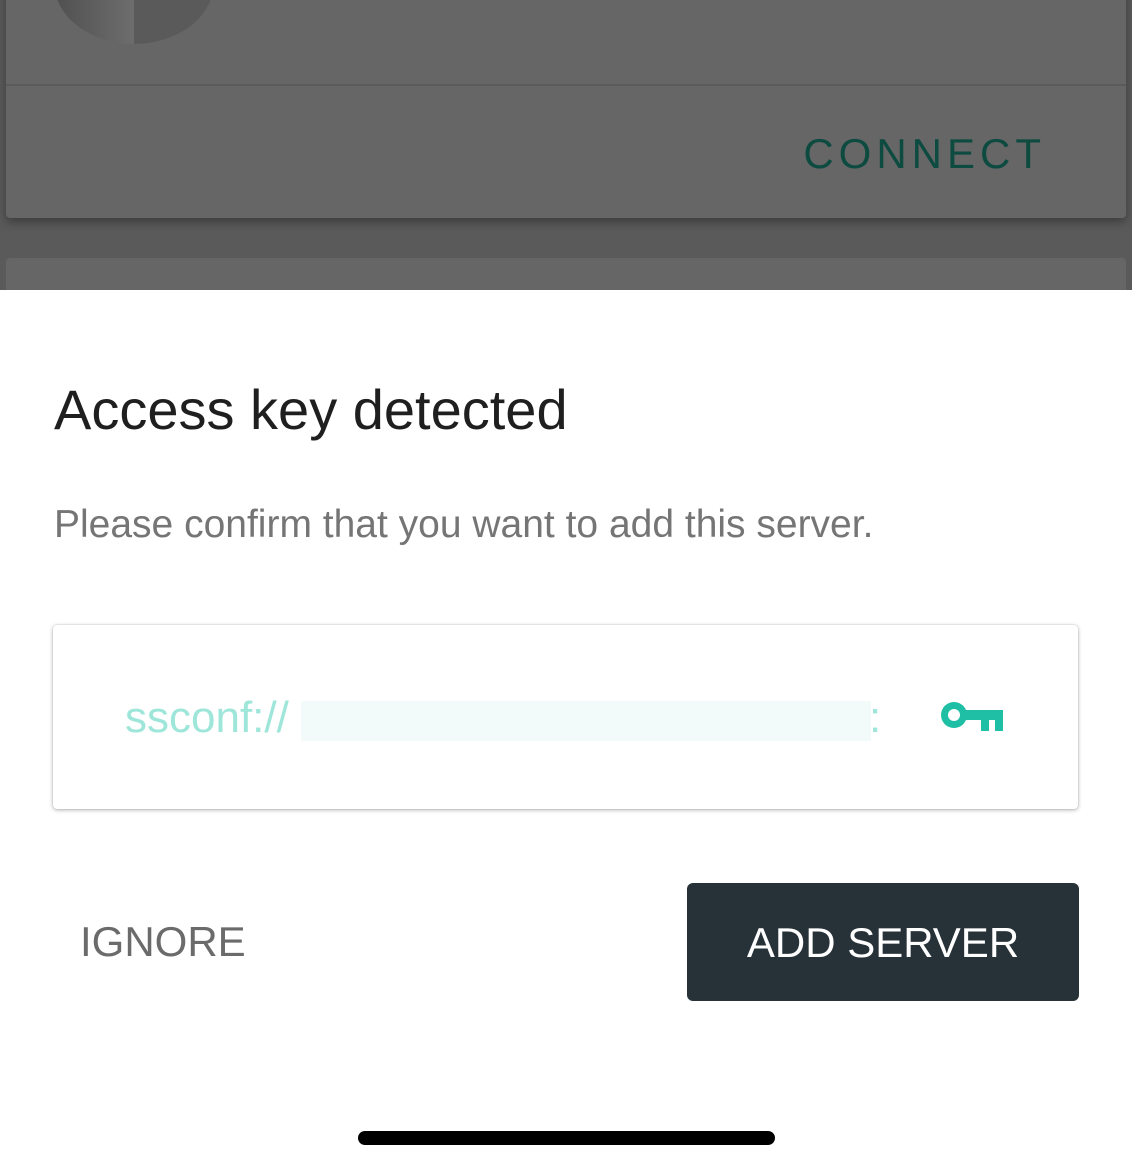 The height and width of the screenshot is (1170, 1132). What do you see at coordinates (972, 716) in the screenshot?
I see `key-icon` at bounding box center [972, 716].